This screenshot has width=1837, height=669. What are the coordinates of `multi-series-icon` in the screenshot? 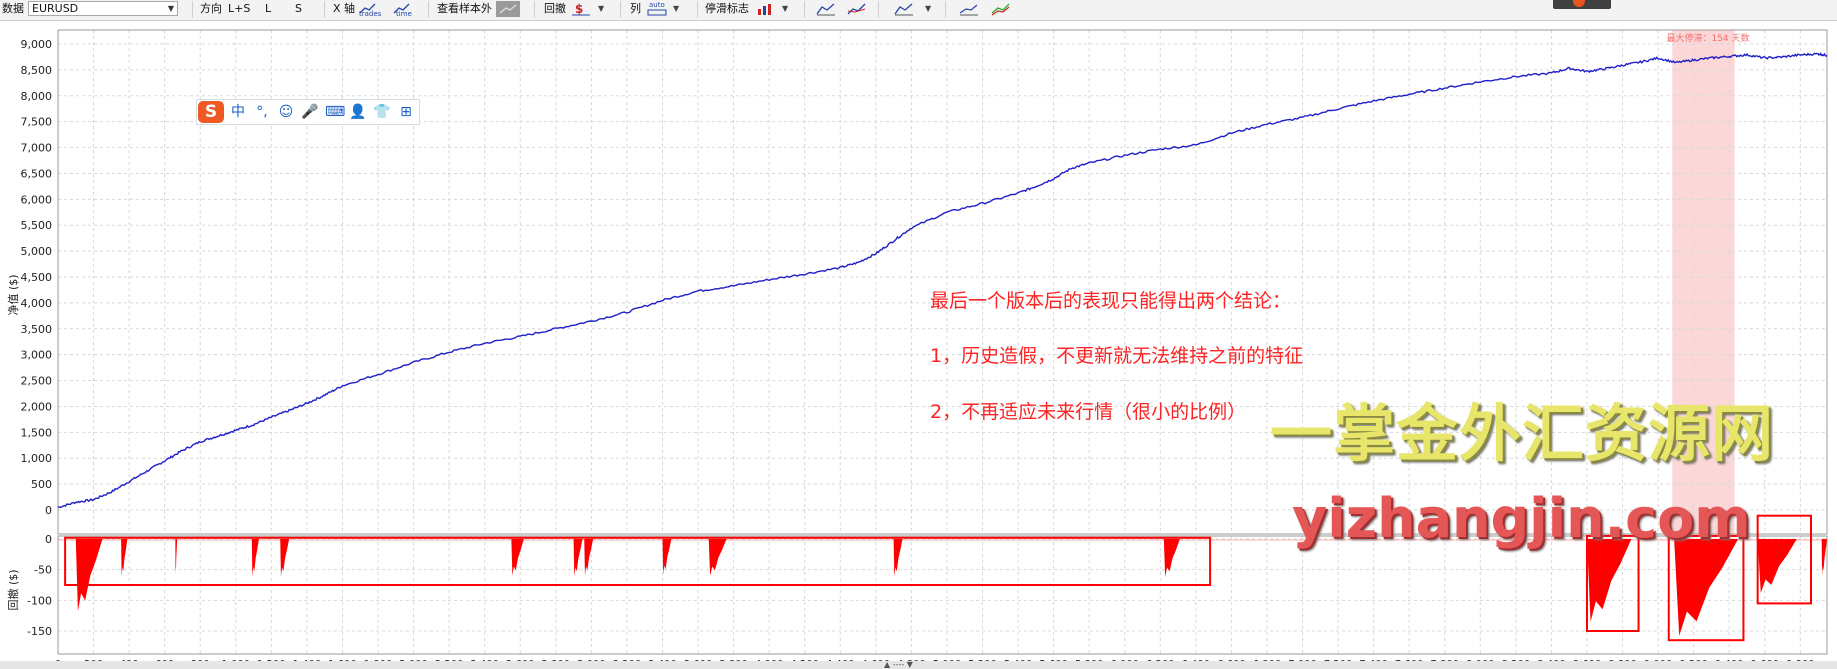 It's located at (1001, 9).